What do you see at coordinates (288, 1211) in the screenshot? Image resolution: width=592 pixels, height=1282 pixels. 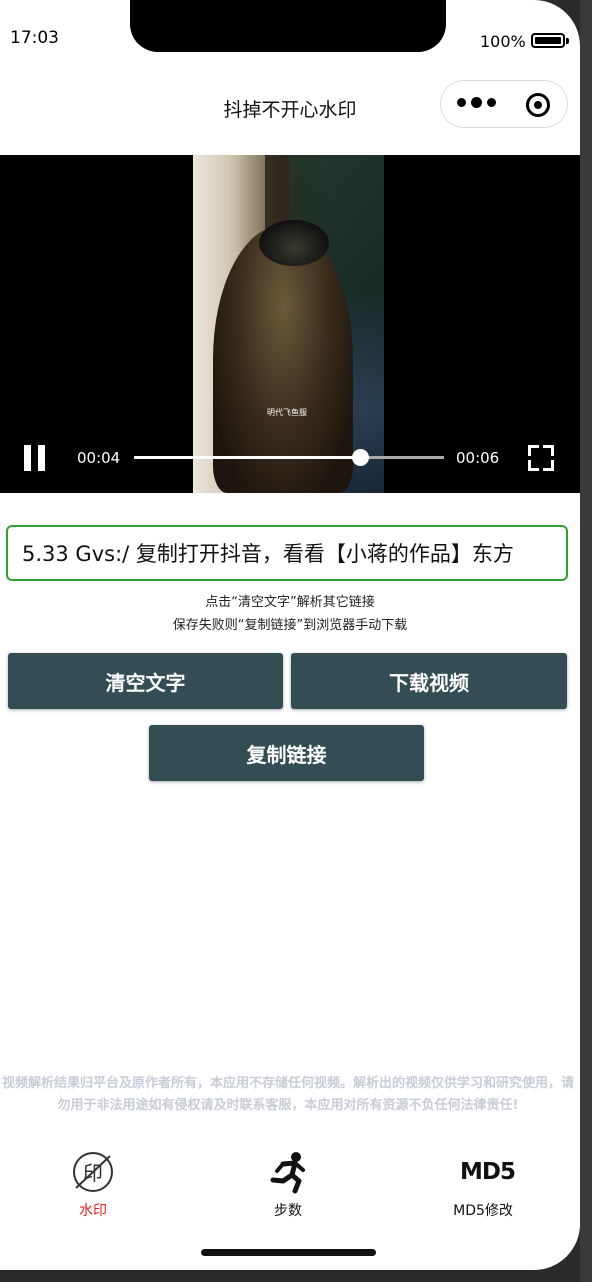 I see `tab-label: 步数` at bounding box center [288, 1211].